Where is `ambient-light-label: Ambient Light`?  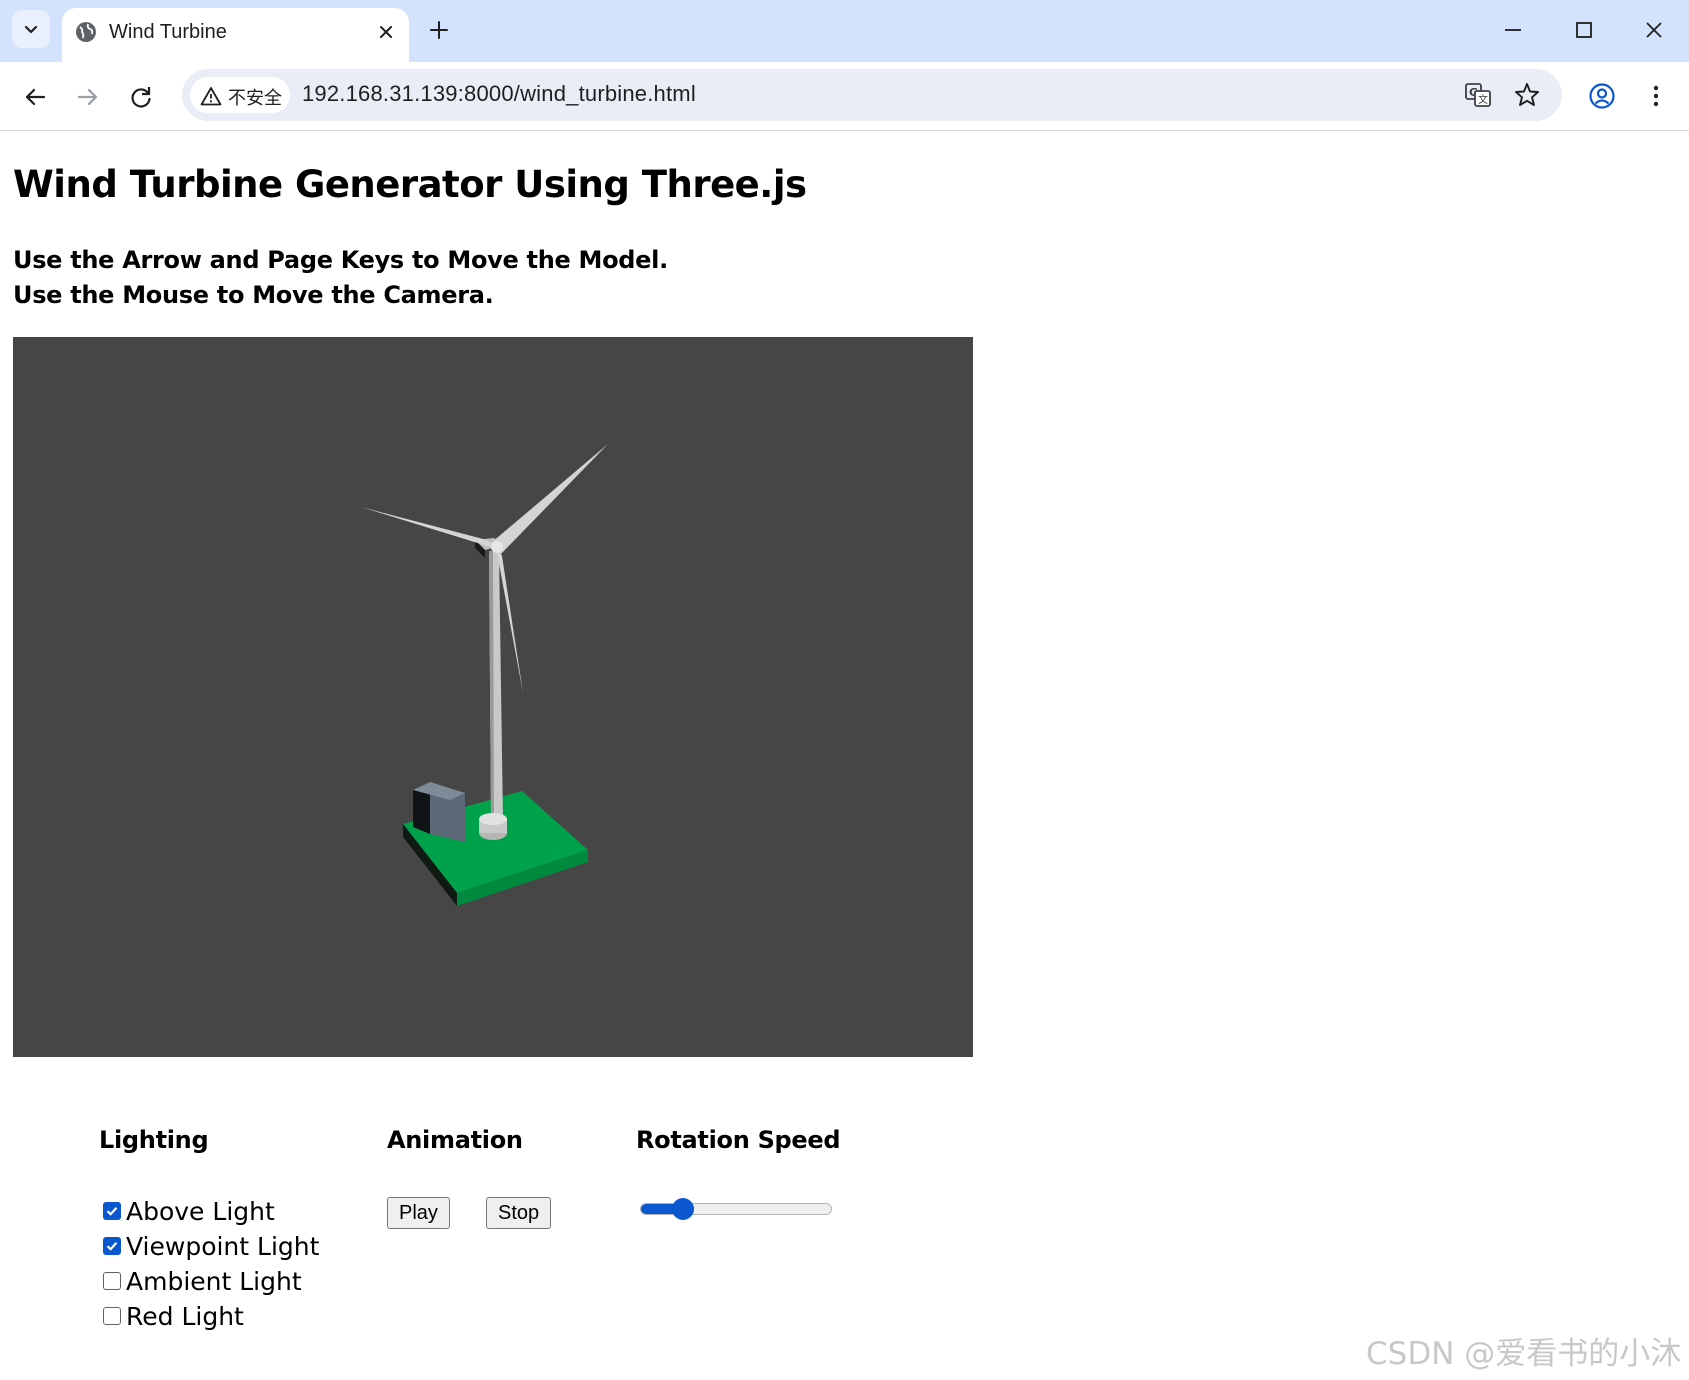
ambient-light-label: Ambient Light is located at coordinates (214, 1281).